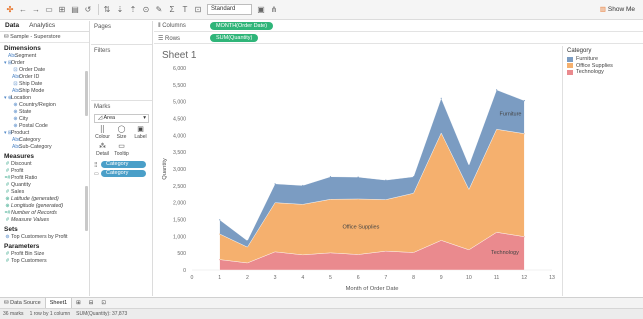 The image size is (643, 319). What do you see at coordinates (242, 26) in the screenshot?
I see `columns-pill: MONTH(Order Date)` at bounding box center [242, 26].